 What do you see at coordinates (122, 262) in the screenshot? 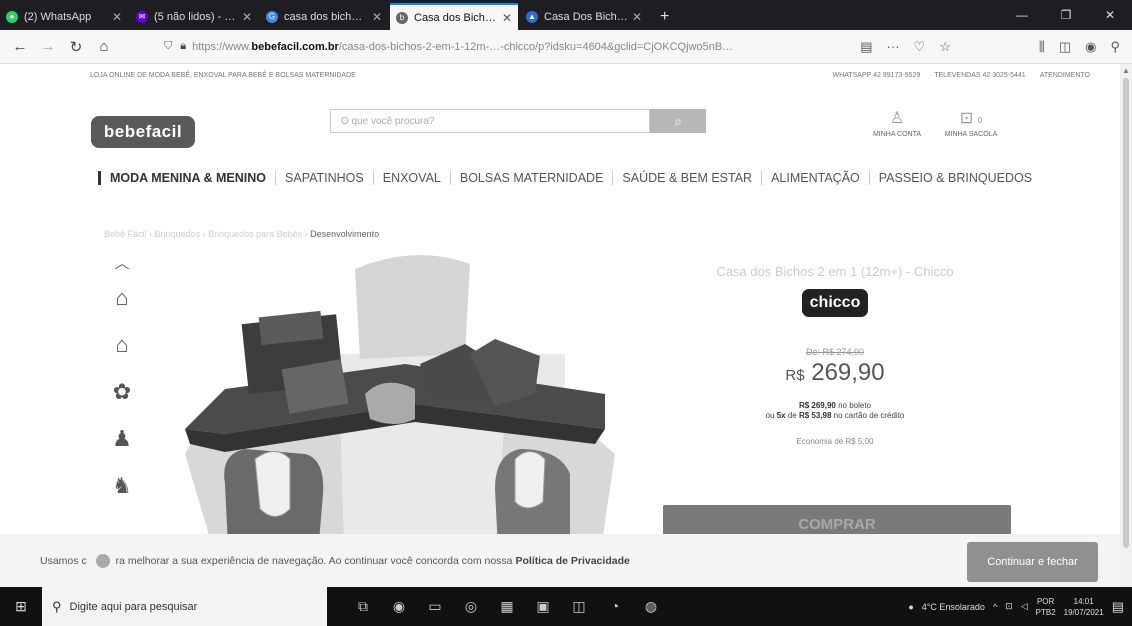
I see `chevron-up-icon: ︿` at bounding box center [122, 262].